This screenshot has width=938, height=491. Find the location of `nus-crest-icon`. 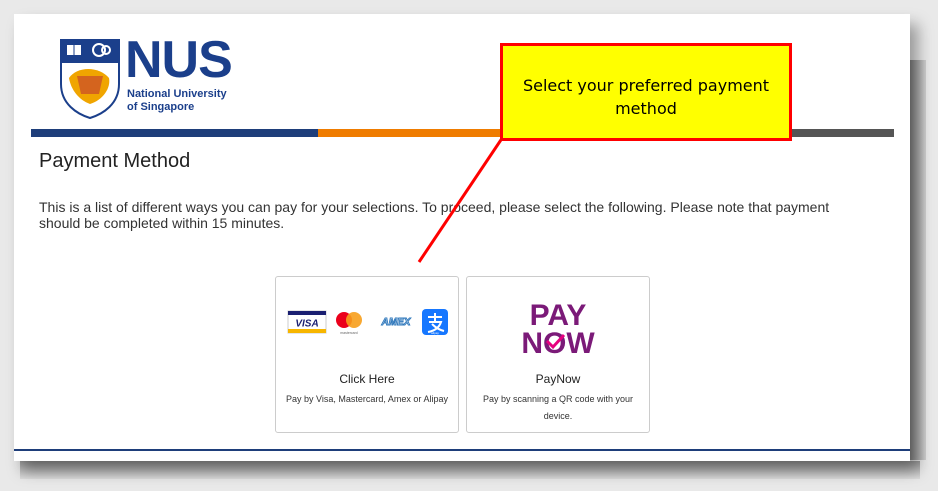

nus-crest-icon is located at coordinates (90, 79).